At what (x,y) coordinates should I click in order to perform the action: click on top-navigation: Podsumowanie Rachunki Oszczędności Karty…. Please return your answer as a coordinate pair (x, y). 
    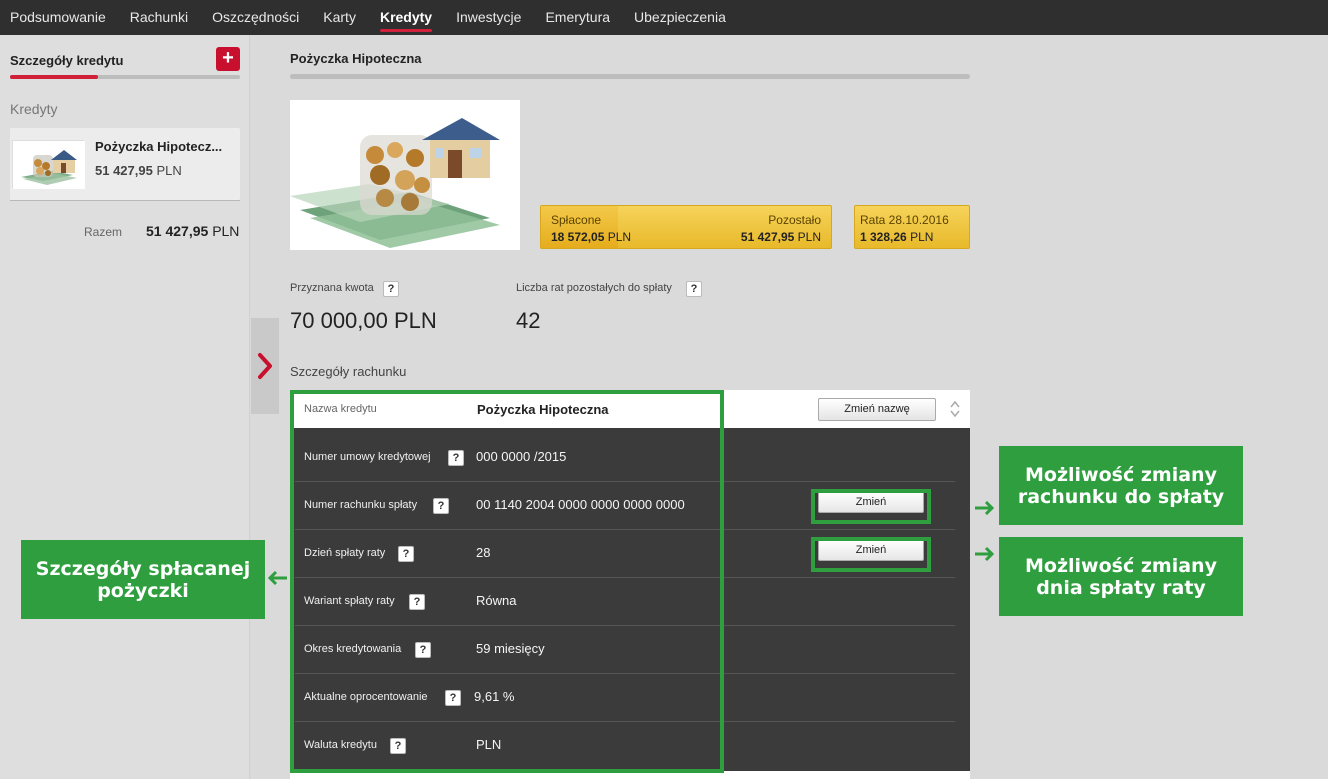
    Looking at the image, I should click on (664, 17).